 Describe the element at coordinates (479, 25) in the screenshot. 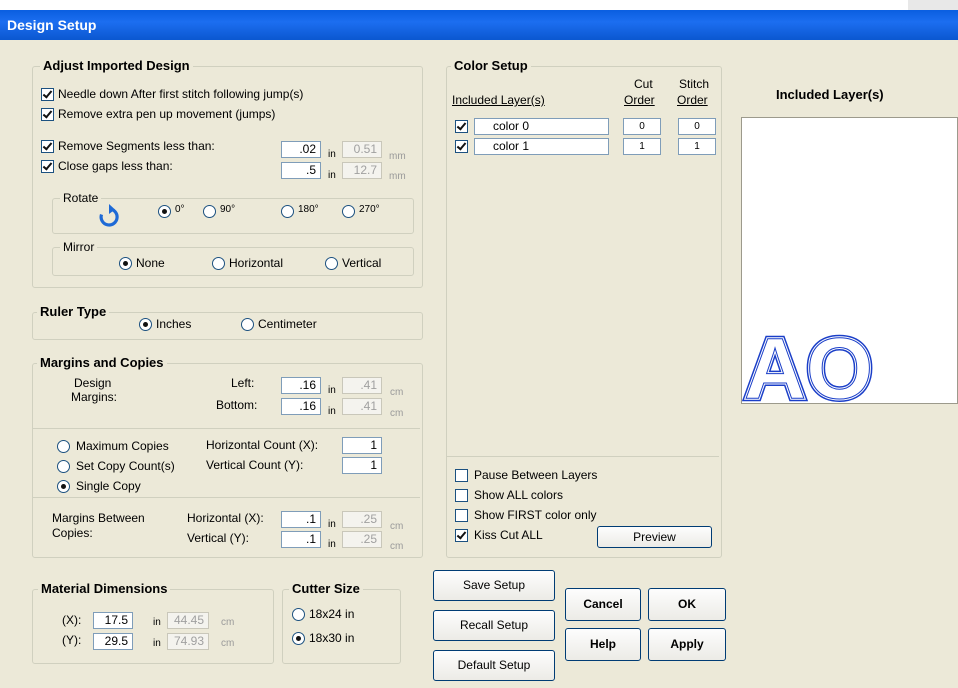

I see `title-bar-fill` at that location.